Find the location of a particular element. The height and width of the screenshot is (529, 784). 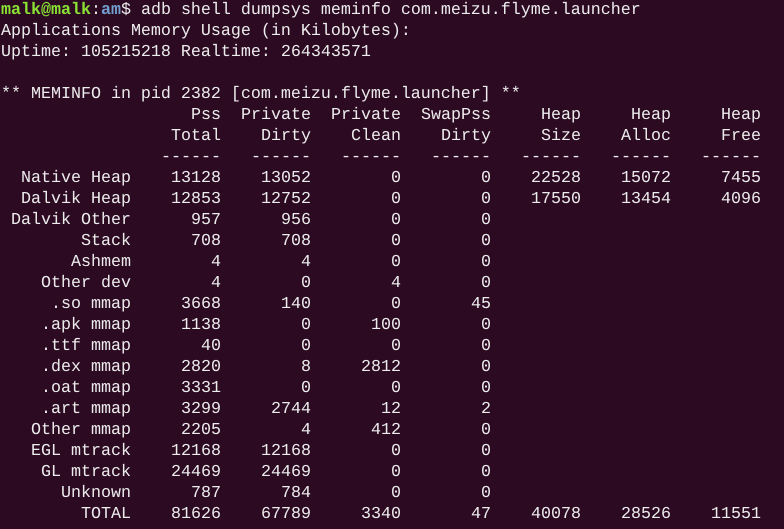

table-cell-text: 2820 is located at coordinates (200, 367).